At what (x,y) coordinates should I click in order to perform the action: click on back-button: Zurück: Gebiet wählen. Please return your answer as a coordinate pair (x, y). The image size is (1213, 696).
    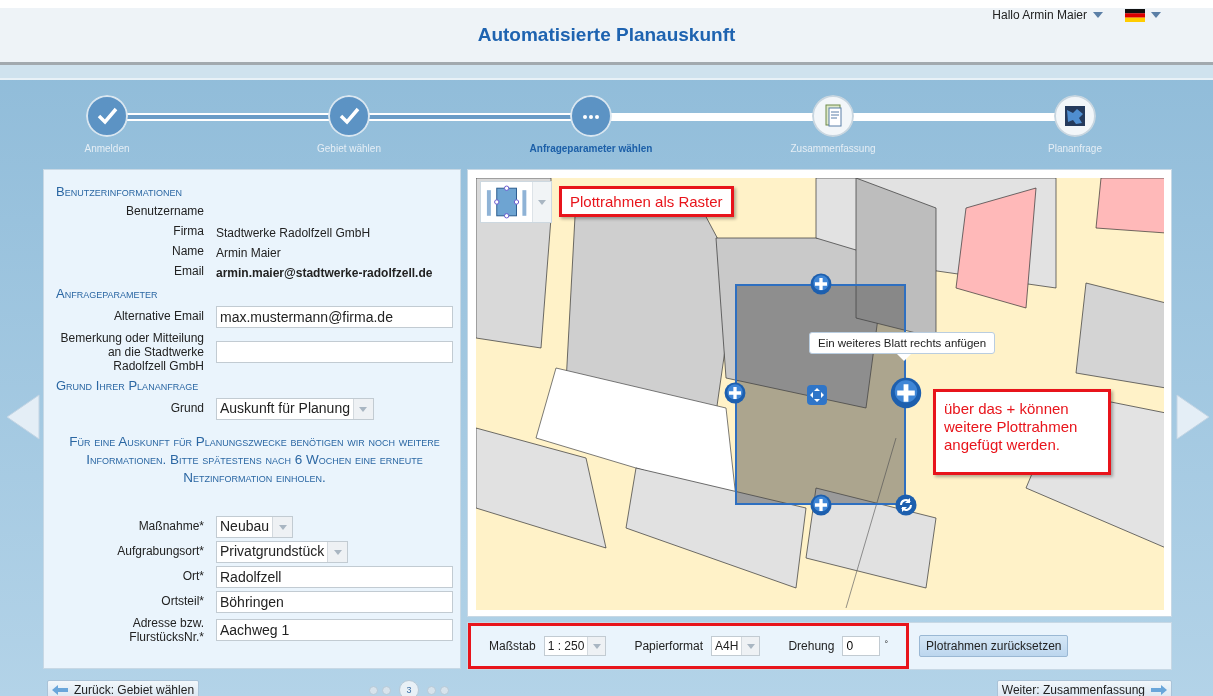
    Looking at the image, I should click on (123, 688).